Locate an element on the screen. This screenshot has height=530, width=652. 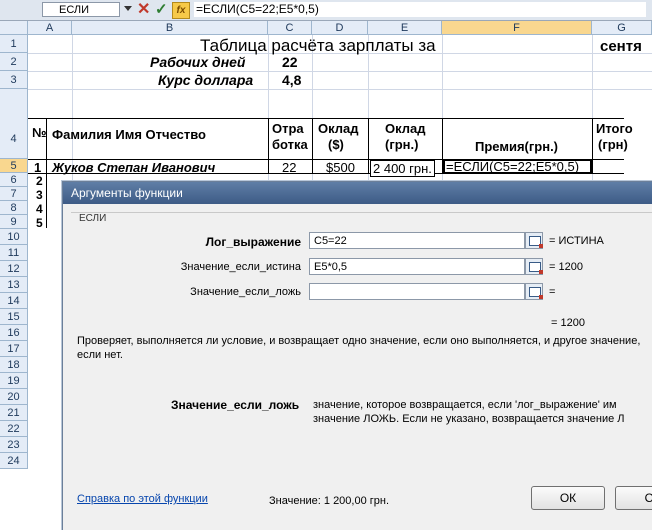
row5-worked: 22 is located at coordinates (289, 167).